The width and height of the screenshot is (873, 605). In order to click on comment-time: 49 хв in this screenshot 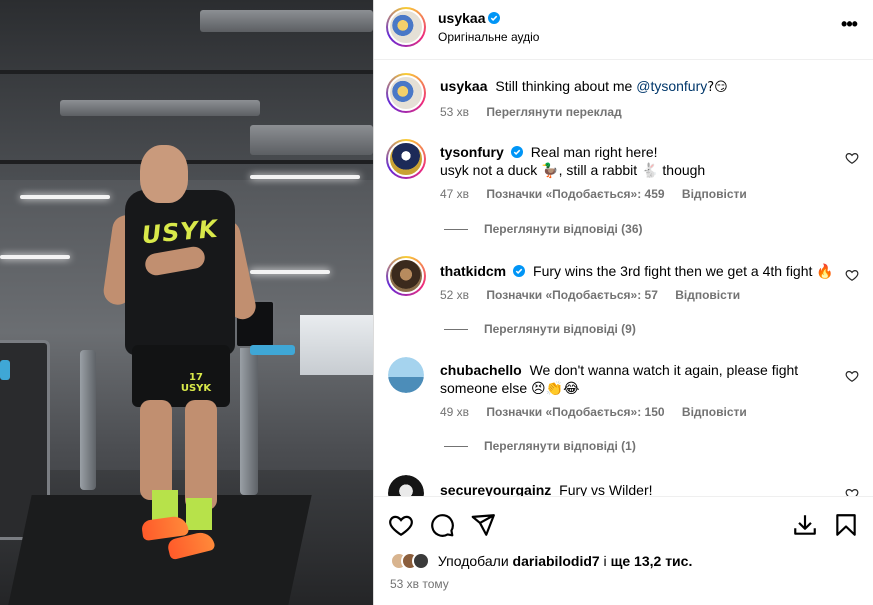, I will do `click(454, 412)`.